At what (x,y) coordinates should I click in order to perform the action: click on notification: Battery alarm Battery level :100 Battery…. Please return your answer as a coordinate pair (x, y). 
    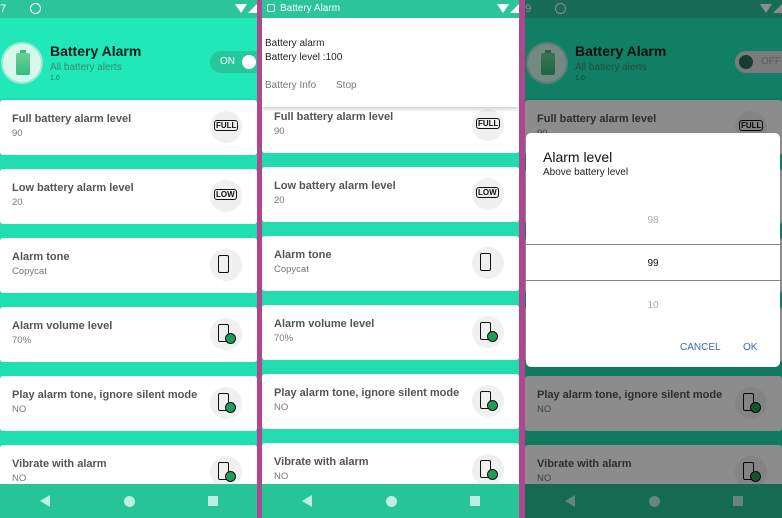
    Looking at the image, I should click on (390, 62).